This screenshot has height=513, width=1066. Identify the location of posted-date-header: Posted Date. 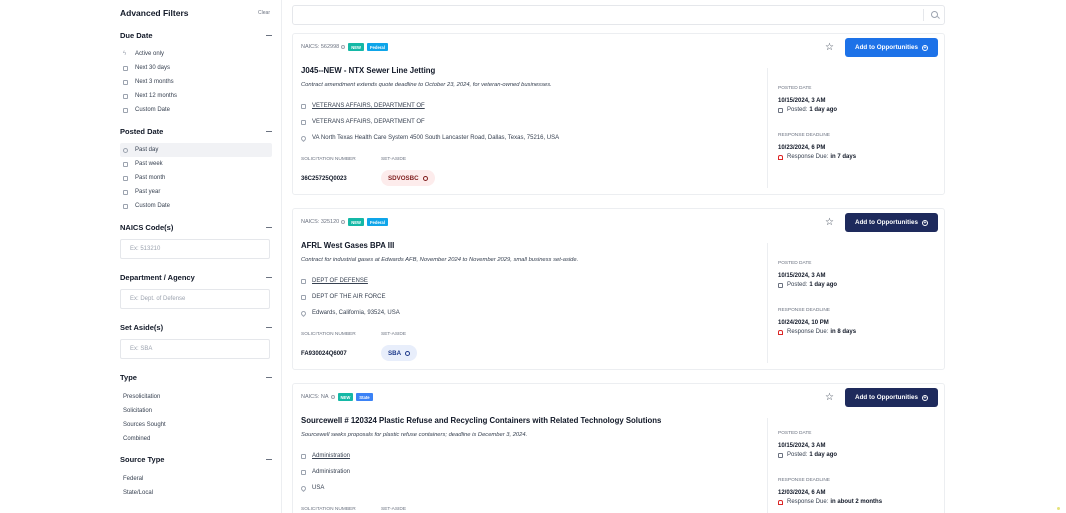
(196, 131).